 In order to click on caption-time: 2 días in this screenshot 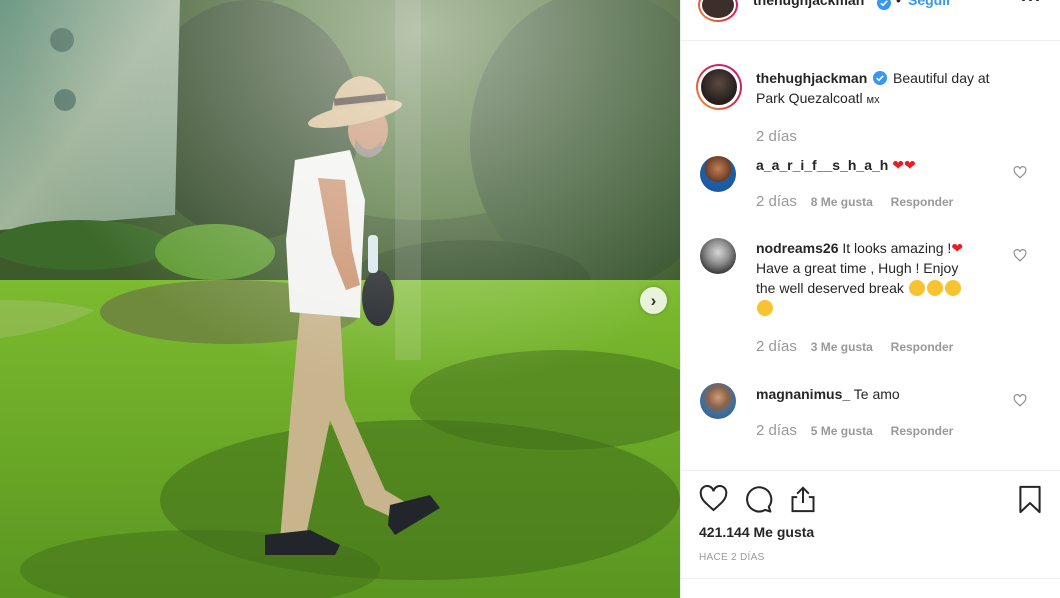, I will do `click(776, 136)`.